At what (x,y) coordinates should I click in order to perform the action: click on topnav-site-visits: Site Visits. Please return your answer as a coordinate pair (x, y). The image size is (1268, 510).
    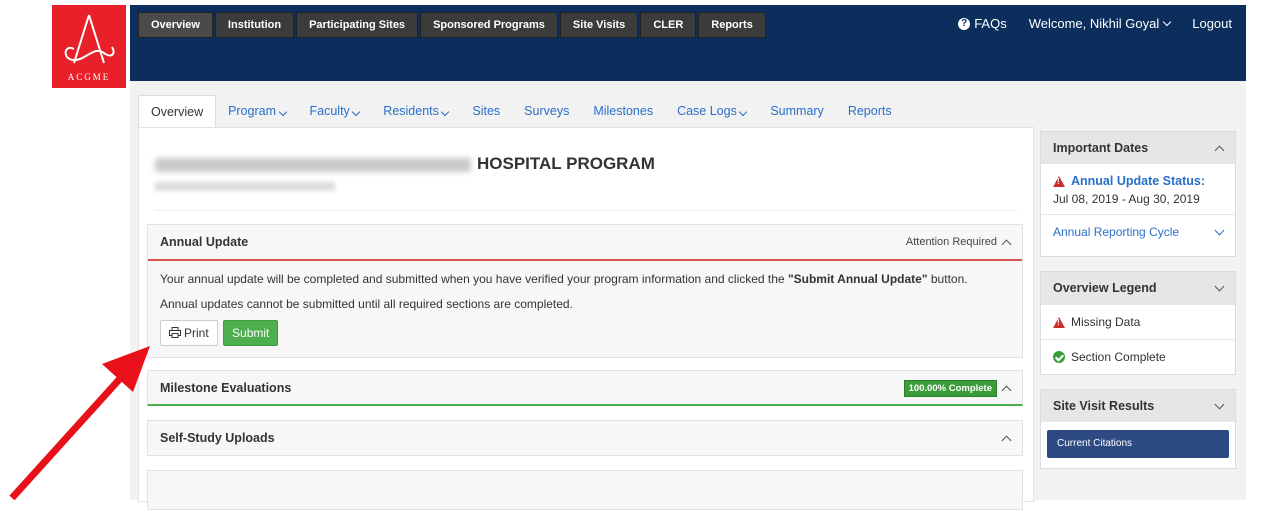
    Looking at the image, I should click on (599, 25).